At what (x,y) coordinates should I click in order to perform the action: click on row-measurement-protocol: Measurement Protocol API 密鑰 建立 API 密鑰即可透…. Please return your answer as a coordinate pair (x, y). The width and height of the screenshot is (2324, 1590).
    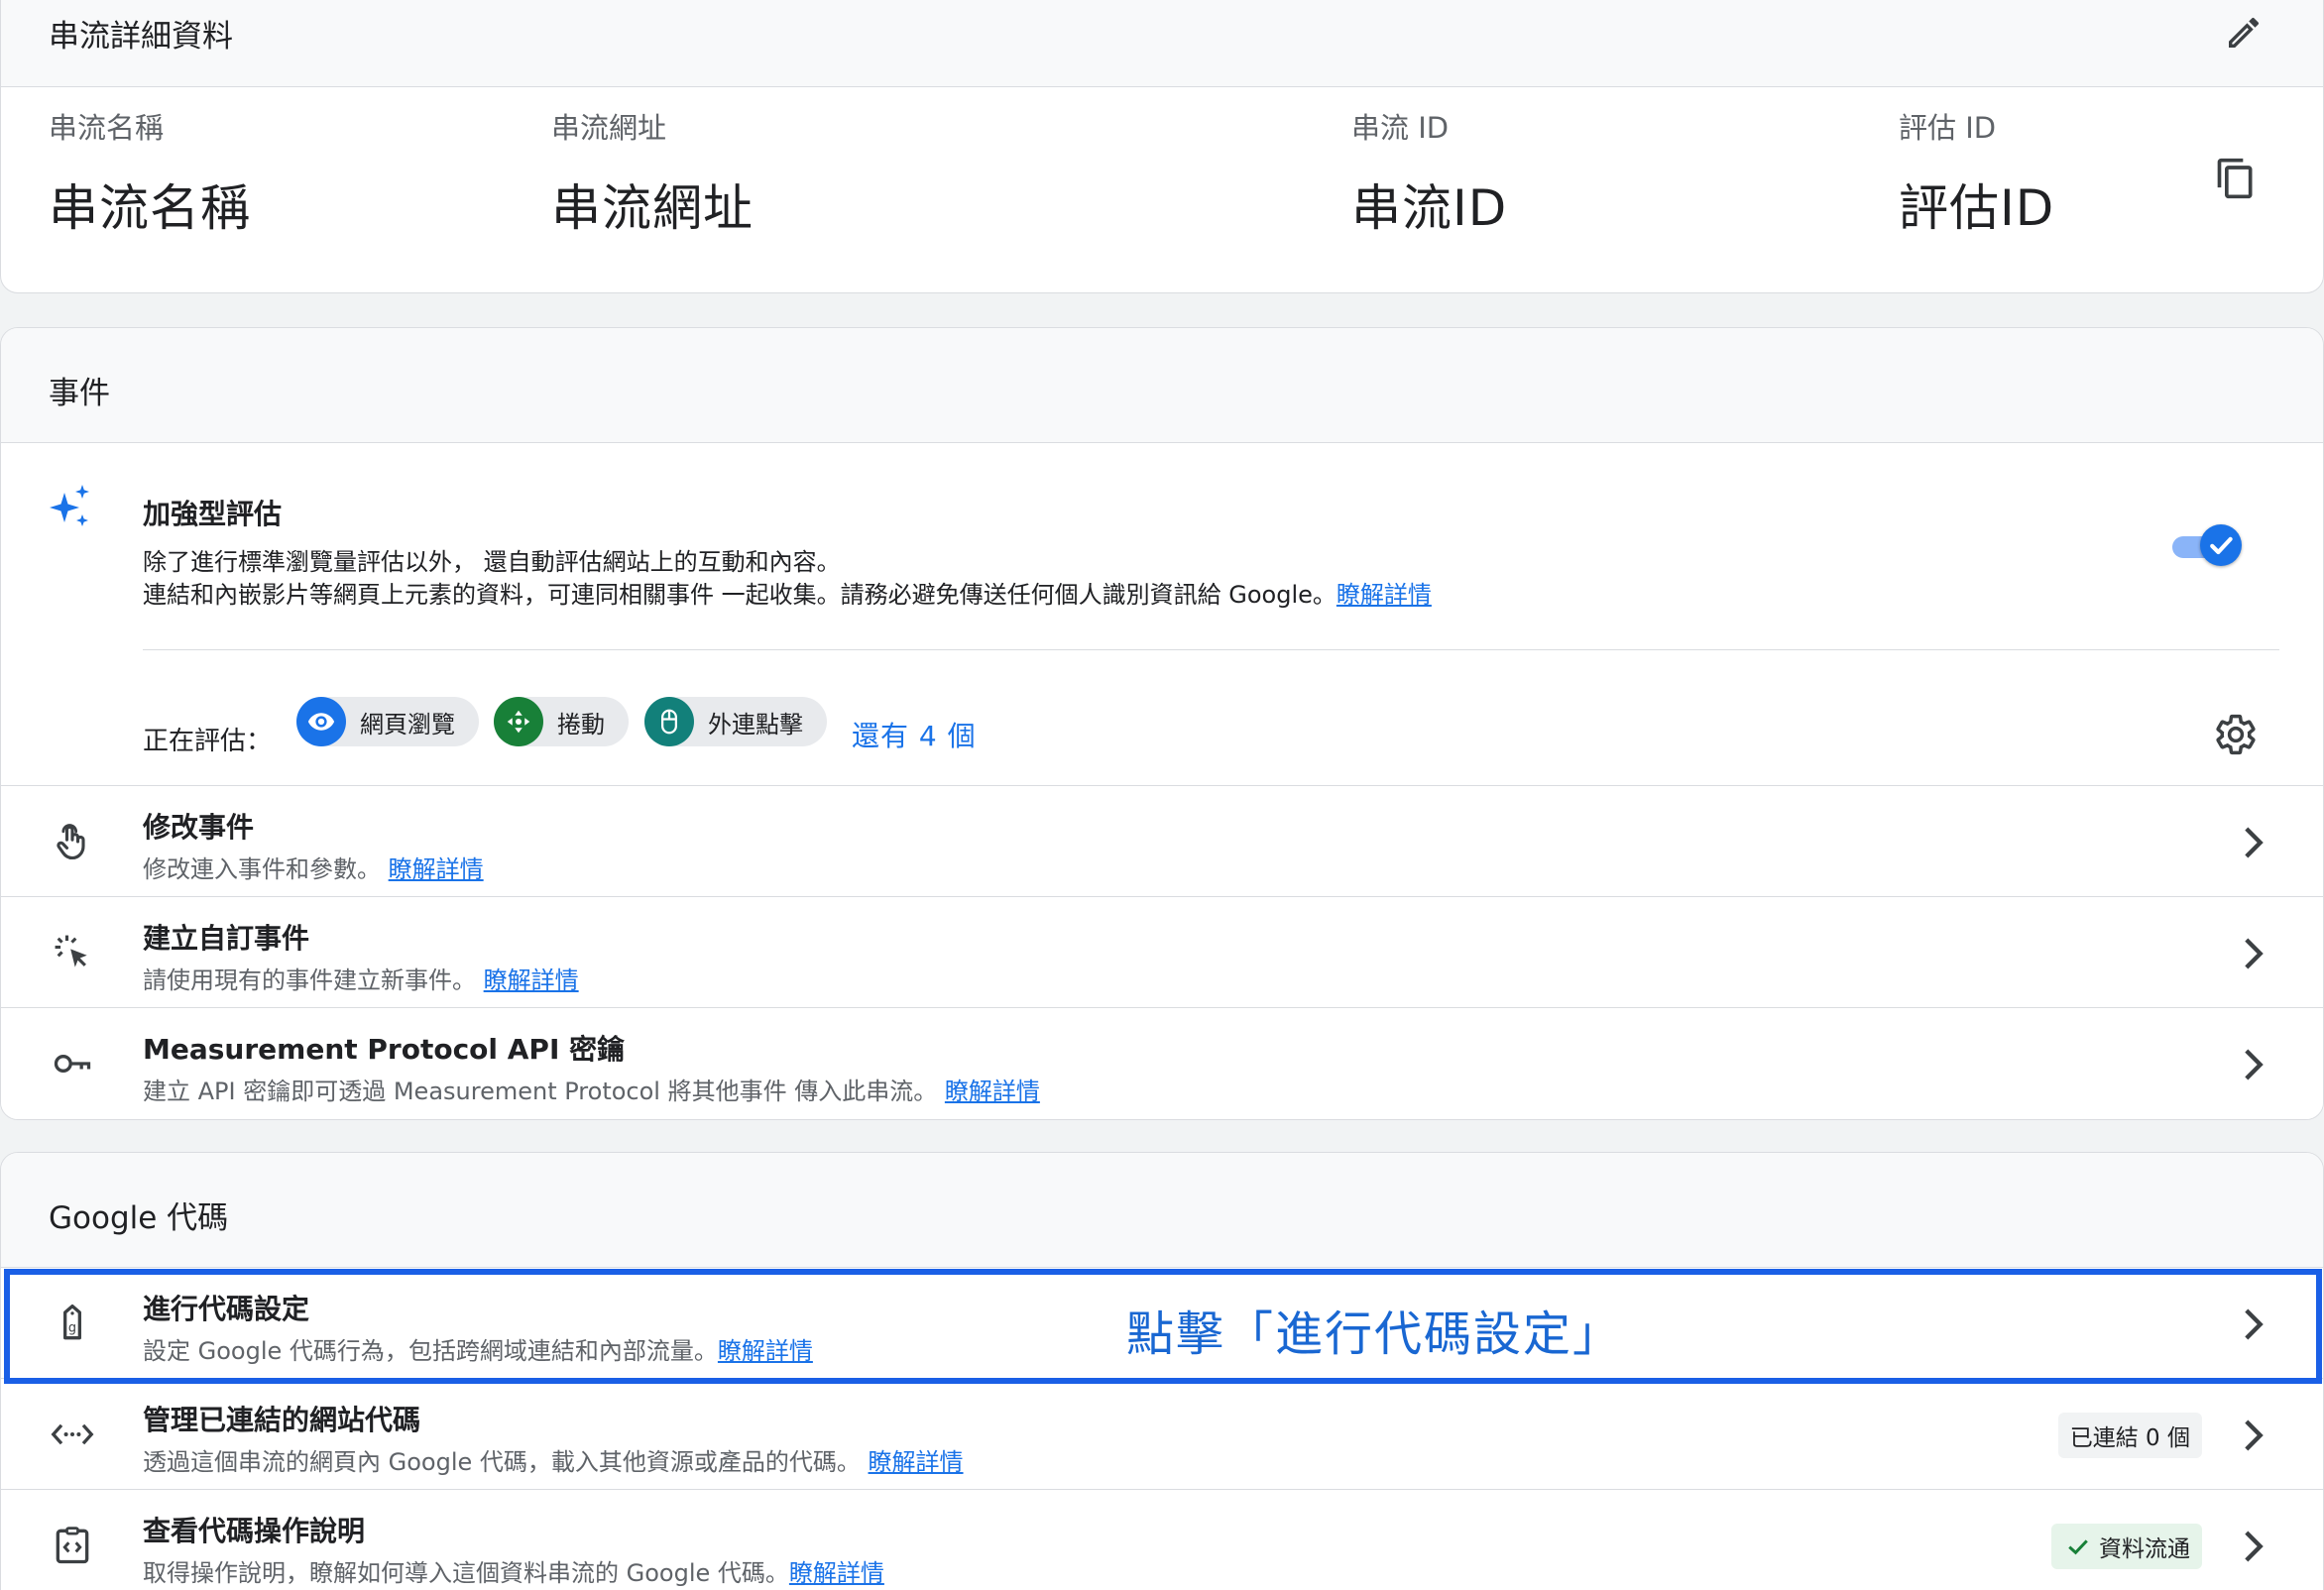
    Looking at the image, I should click on (1162, 1063).